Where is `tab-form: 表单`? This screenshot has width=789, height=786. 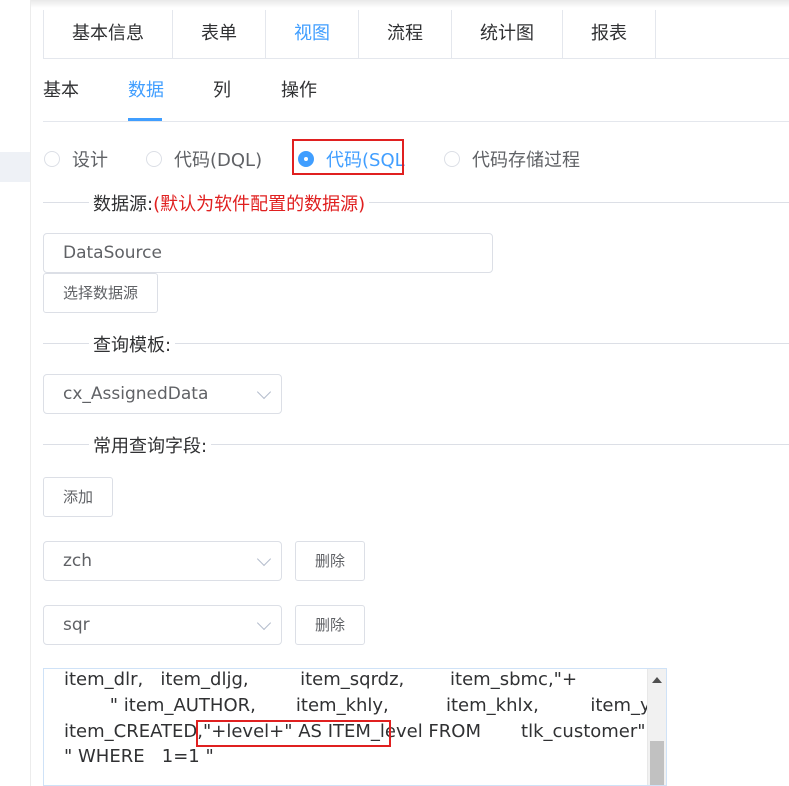 tab-form: 表单 is located at coordinates (219, 34).